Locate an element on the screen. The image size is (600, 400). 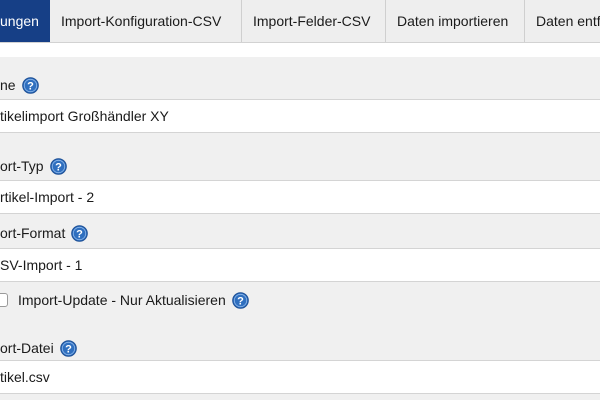
update-only-label-text: Import-Update - Nur Aktualisieren is located at coordinates (122, 300).